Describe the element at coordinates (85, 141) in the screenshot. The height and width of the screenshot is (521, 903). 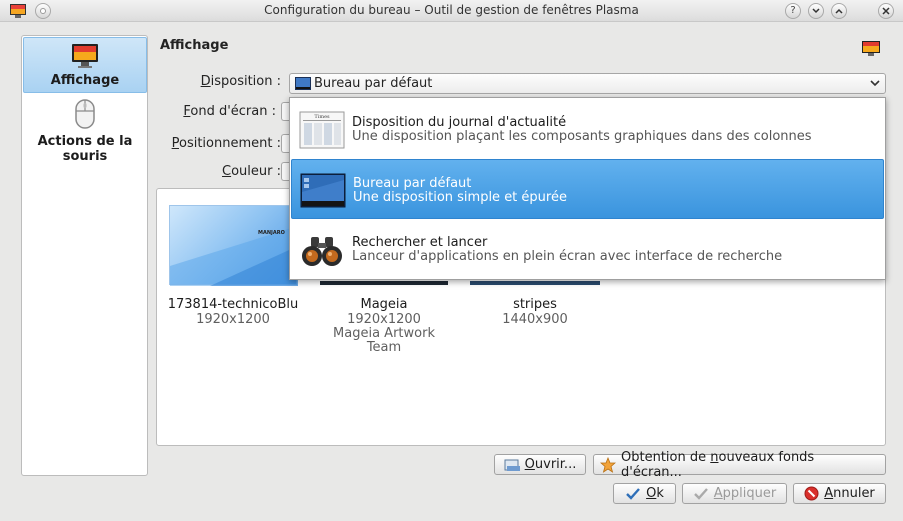
I see `sidebar-item-label-line1: Actions de la` at that location.